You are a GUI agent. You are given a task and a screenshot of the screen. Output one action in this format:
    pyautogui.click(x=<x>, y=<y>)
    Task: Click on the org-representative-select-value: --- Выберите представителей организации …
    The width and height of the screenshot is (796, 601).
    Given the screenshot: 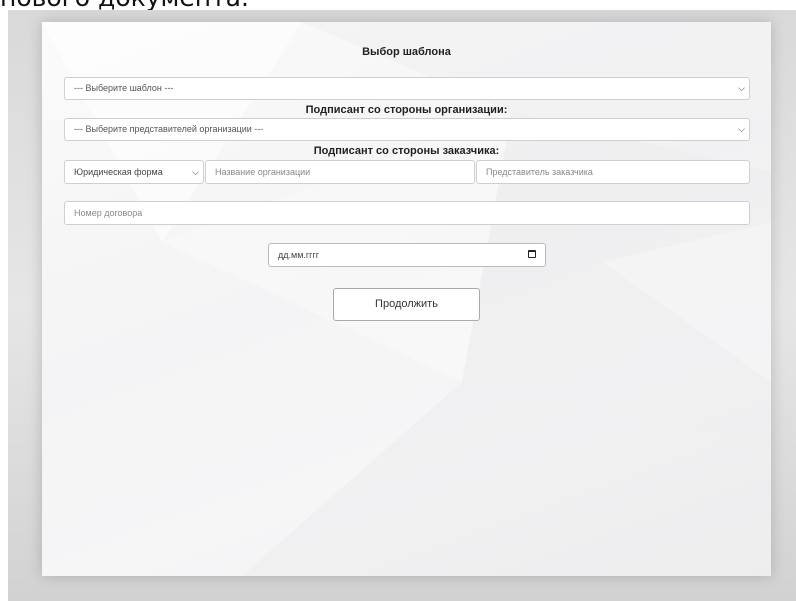 What is the action you would take?
    pyautogui.click(x=169, y=129)
    